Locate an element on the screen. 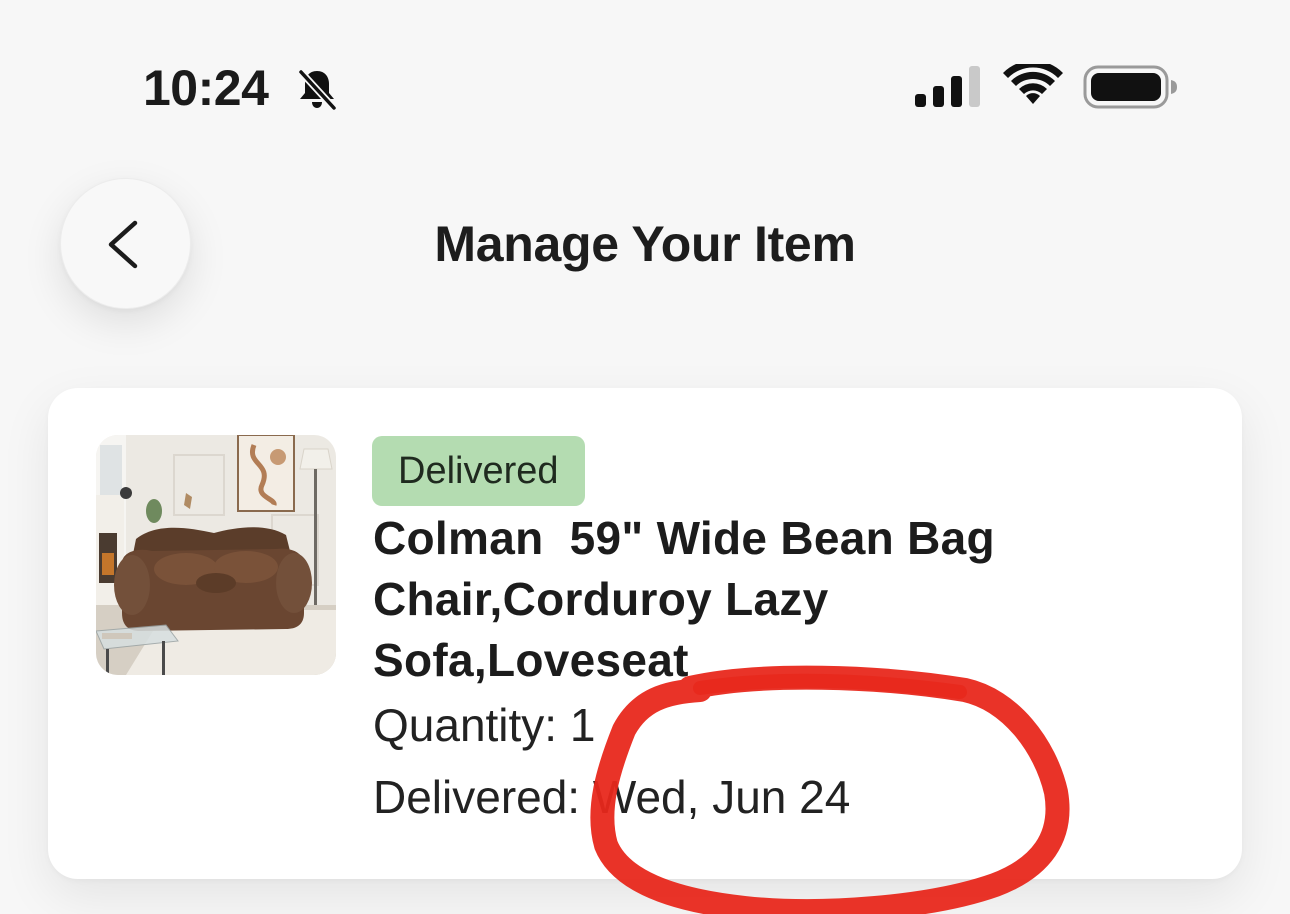  status-badge: Delivered is located at coordinates (478, 471).